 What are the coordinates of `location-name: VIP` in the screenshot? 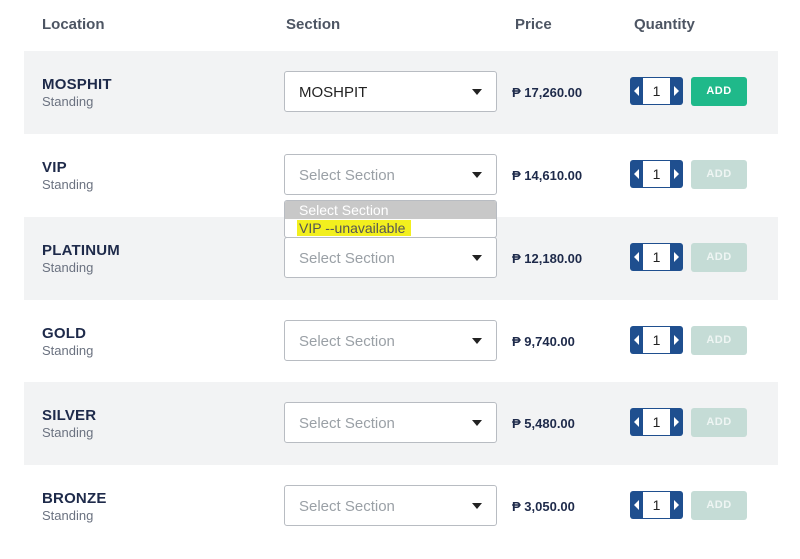 It's located at (54, 167).